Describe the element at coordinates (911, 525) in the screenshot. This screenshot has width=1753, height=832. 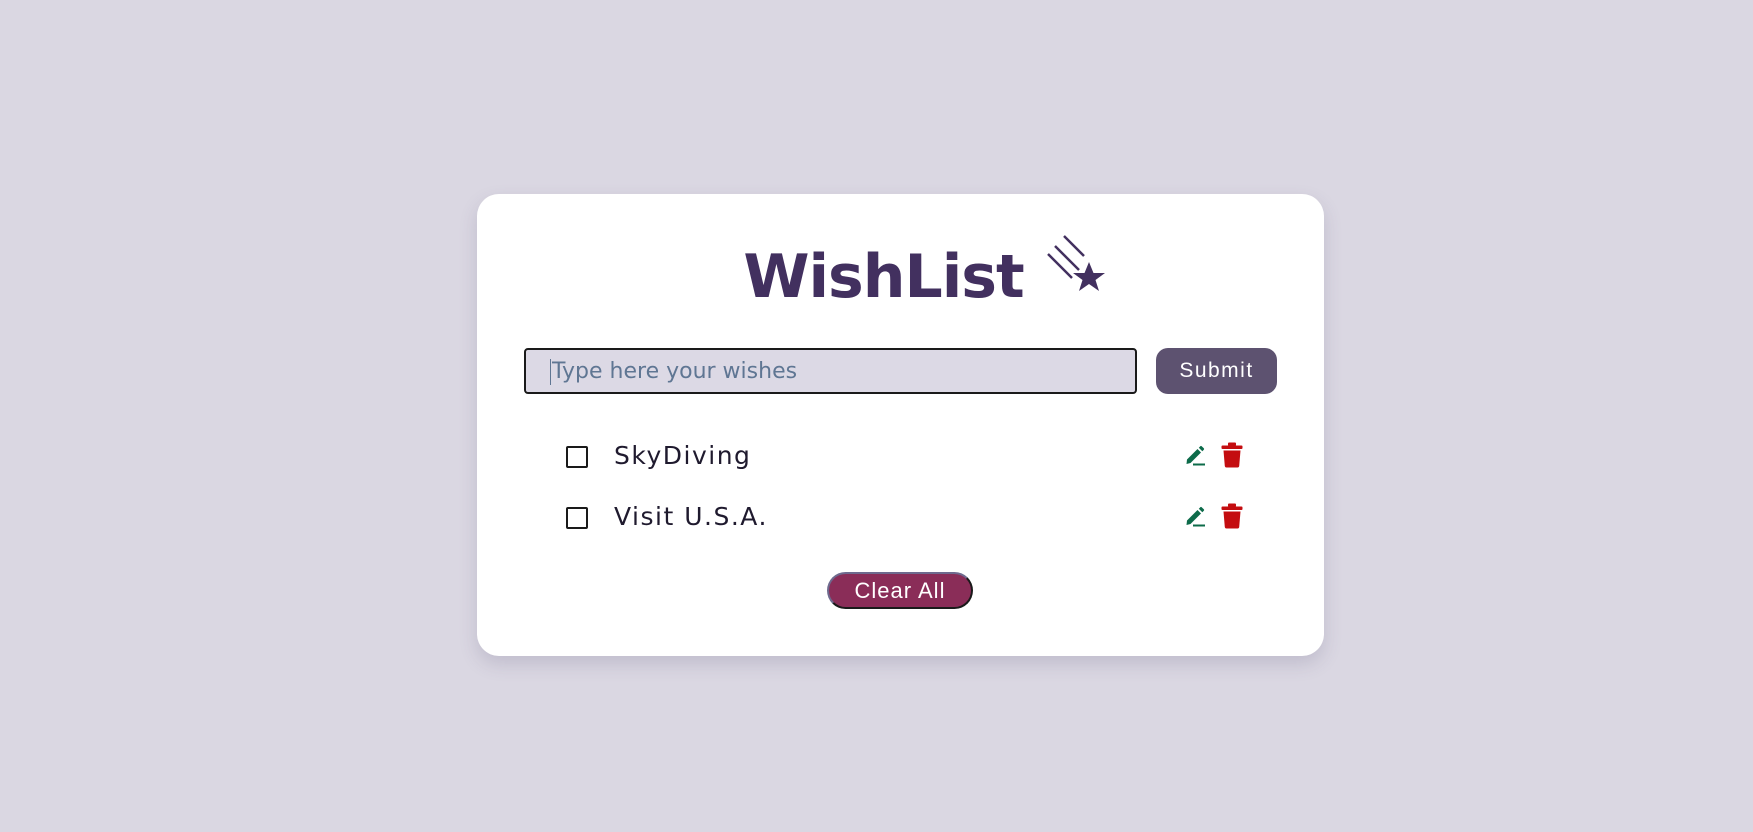
I see `list-item: Visit U.S.A.` at that location.